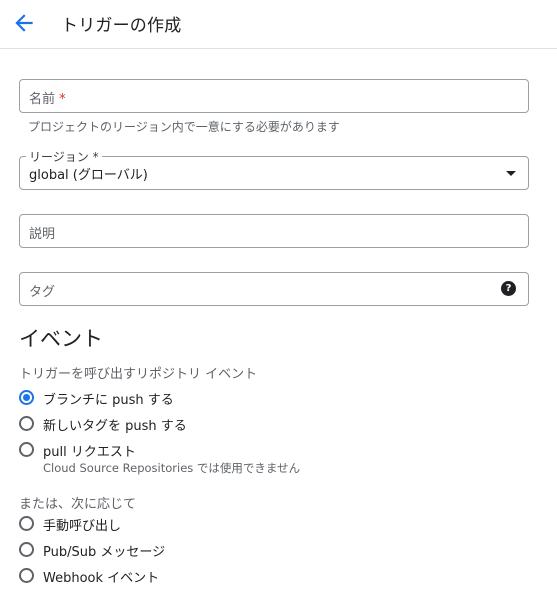 The width and height of the screenshot is (557, 603). Describe the element at coordinates (82, 524) in the screenshot. I see `radio-manual-label: 手動呼び出し` at that location.